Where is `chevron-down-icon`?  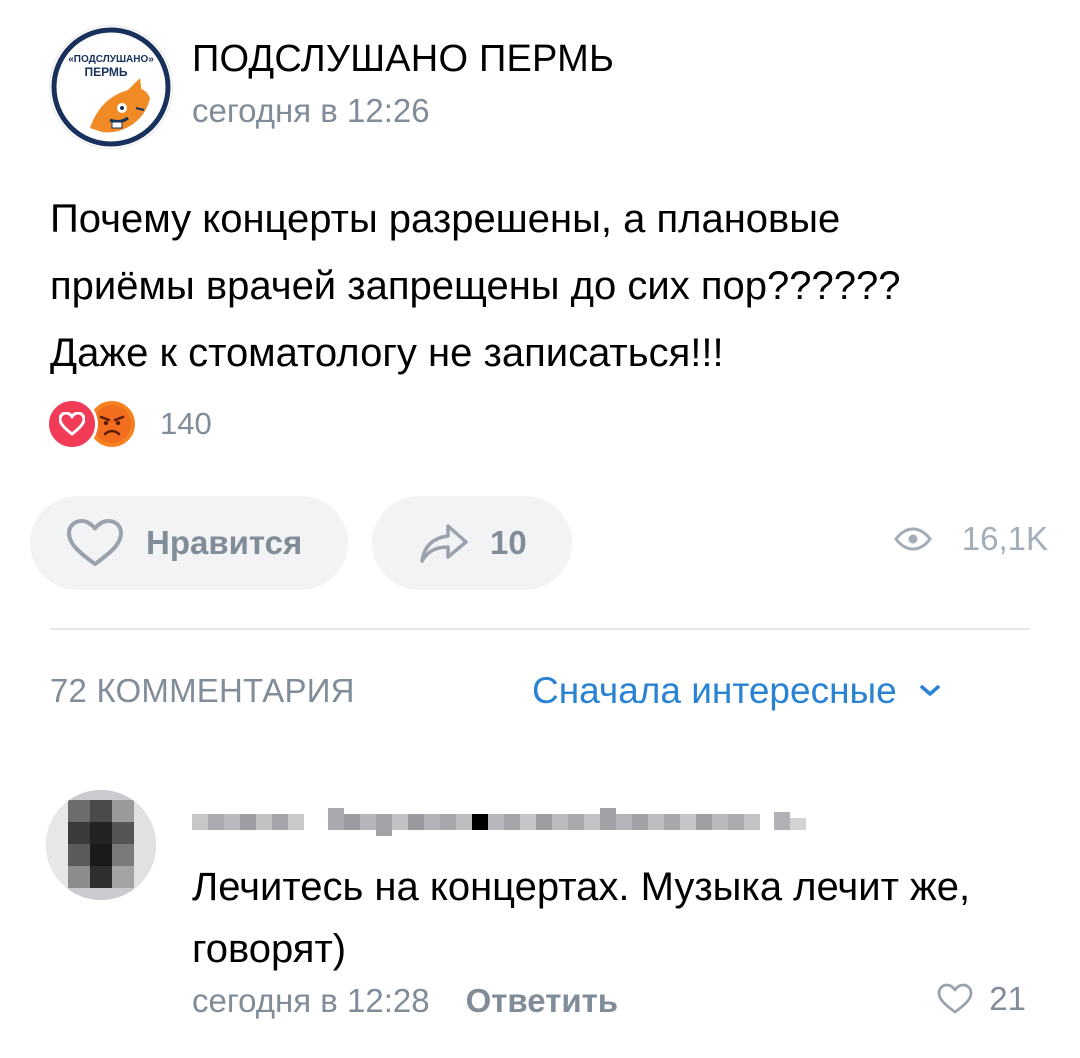
chevron-down-icon is located at coordinates (929, 690).